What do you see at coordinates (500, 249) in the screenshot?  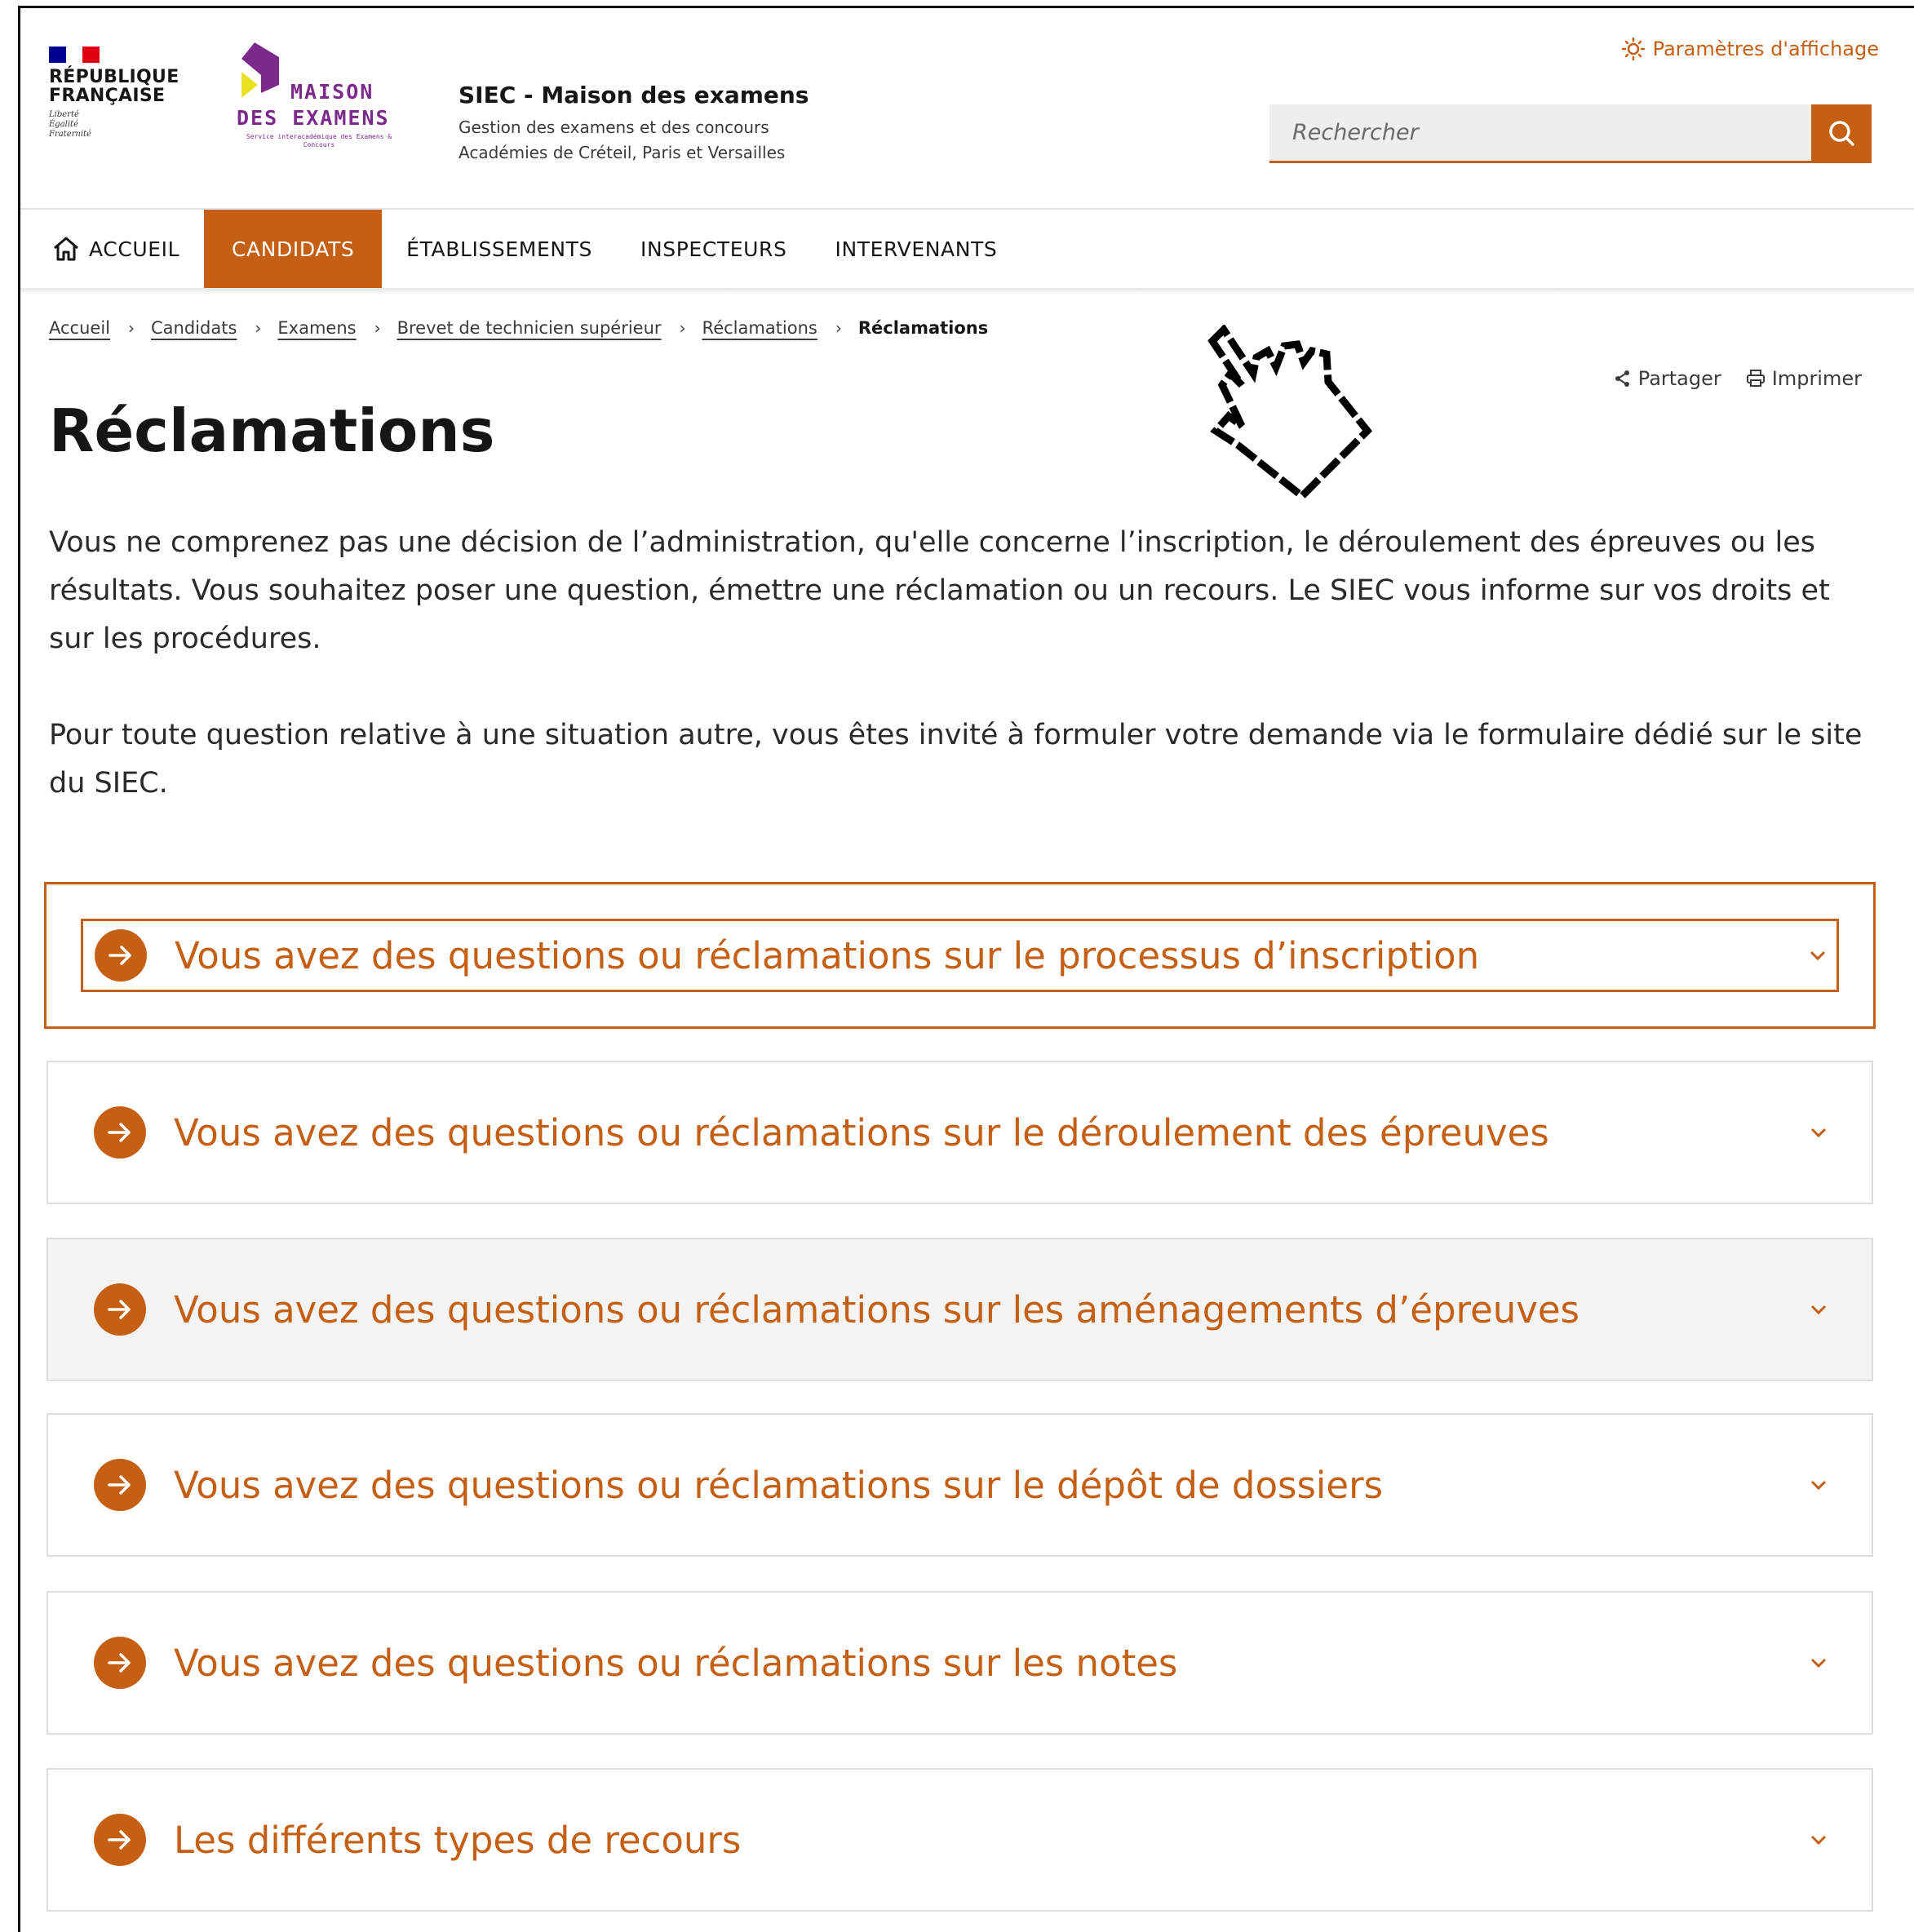 I see `nav-item-etablissements: ÉTABLISSEMENTS` at bounding box center [500, 249].